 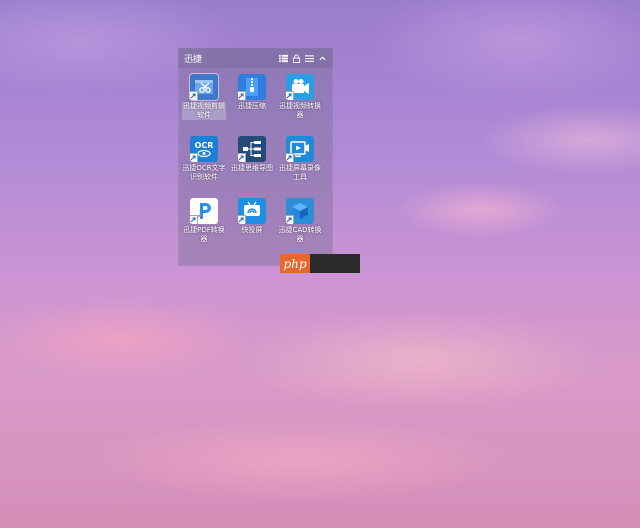 What do you see at coordinates (204, 111) in the screenshot?
I see `app-label: 迅捷视频剪辑软件` at bounding box center [204, 111].